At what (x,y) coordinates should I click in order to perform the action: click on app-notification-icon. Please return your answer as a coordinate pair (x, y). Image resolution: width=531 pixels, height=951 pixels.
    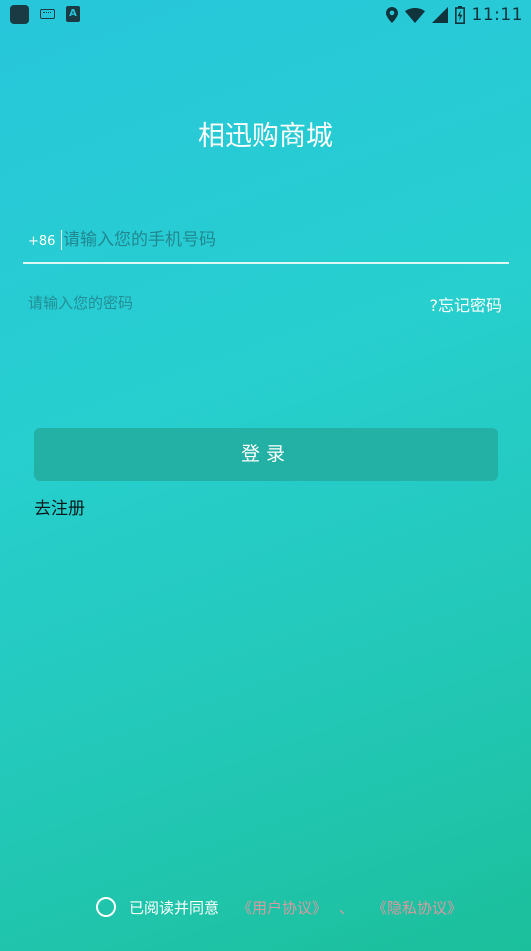
    Looking at the image, I should click on (19, 14).